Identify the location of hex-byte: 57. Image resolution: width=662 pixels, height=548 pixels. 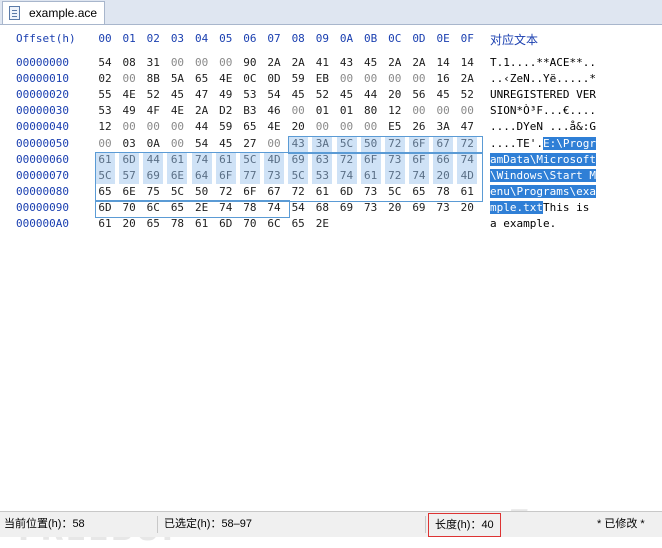
(129, 175).